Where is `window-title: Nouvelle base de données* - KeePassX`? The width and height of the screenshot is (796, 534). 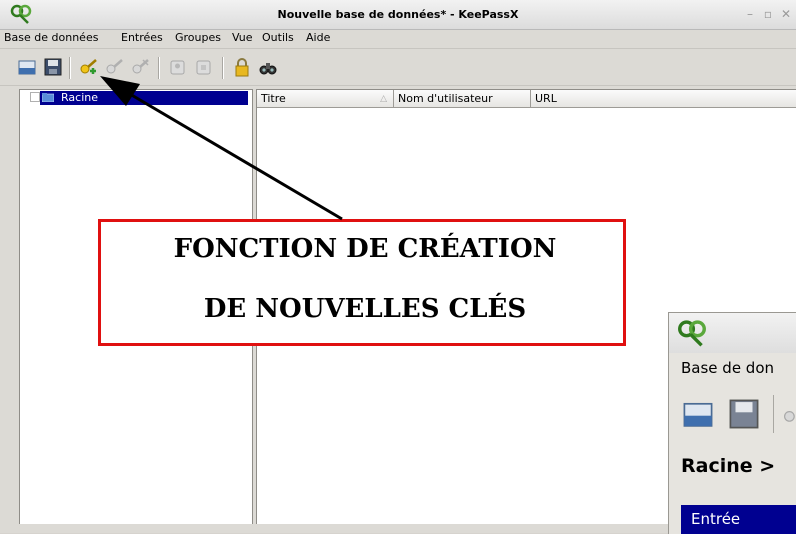
window-title: Nouvelle base de données* - KeePassX is located at coordinates (398, 14).